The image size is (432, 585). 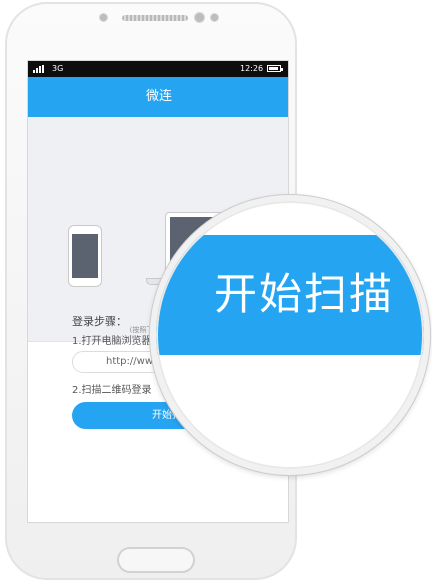 What do you see at coordinates (112, 341) in the screenshot?
I see `step-1-text: 1.打开电脑浏览器` at bounding box center [112, 341].